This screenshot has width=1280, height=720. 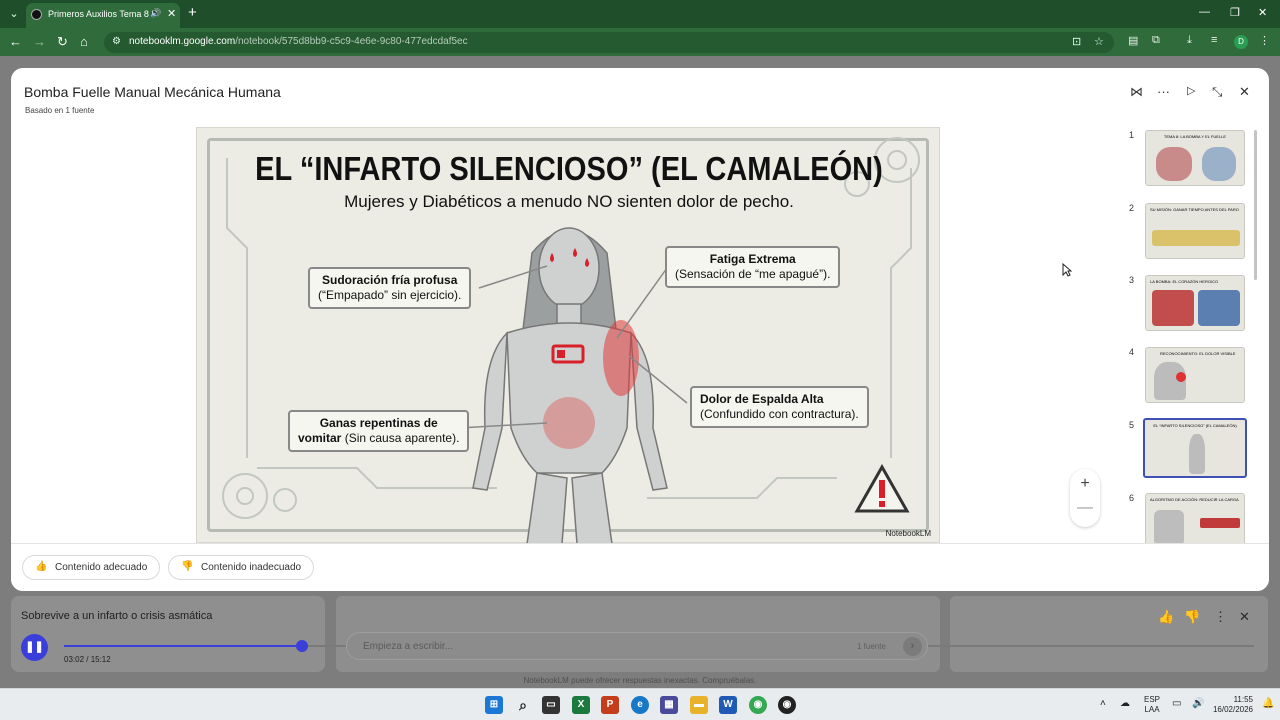 What do you see at coordinates (1076, 41) in the screenshot?
I see `install-app-icon: ⊡` at bounding box center [1076, 41].